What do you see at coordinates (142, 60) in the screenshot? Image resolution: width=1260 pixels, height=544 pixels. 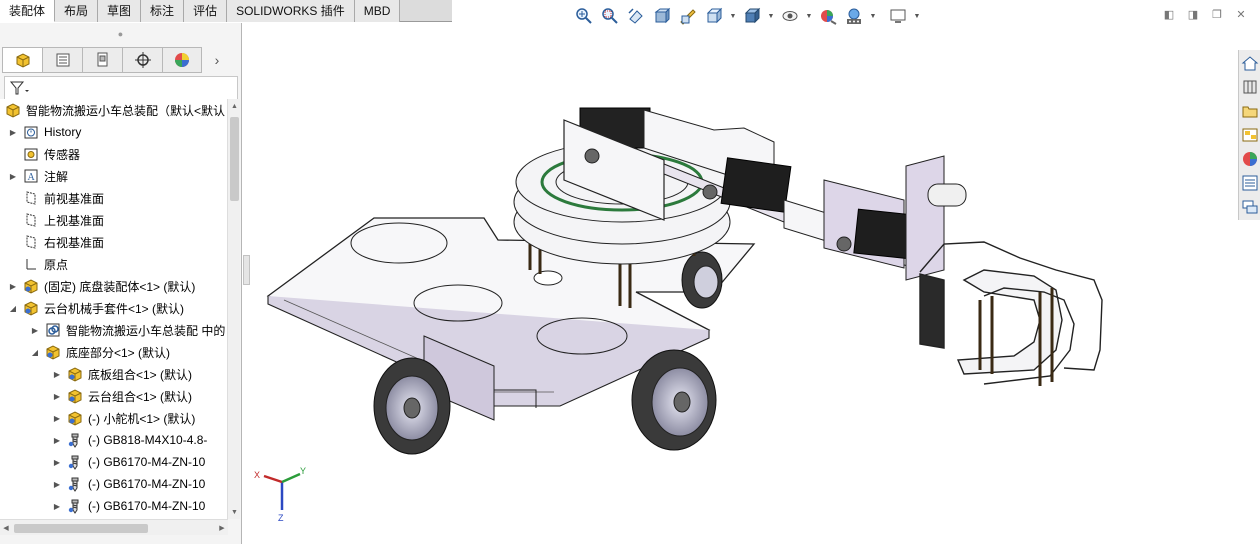 I see `dimxpert-manager-tab` at bounding box center [142, 60].